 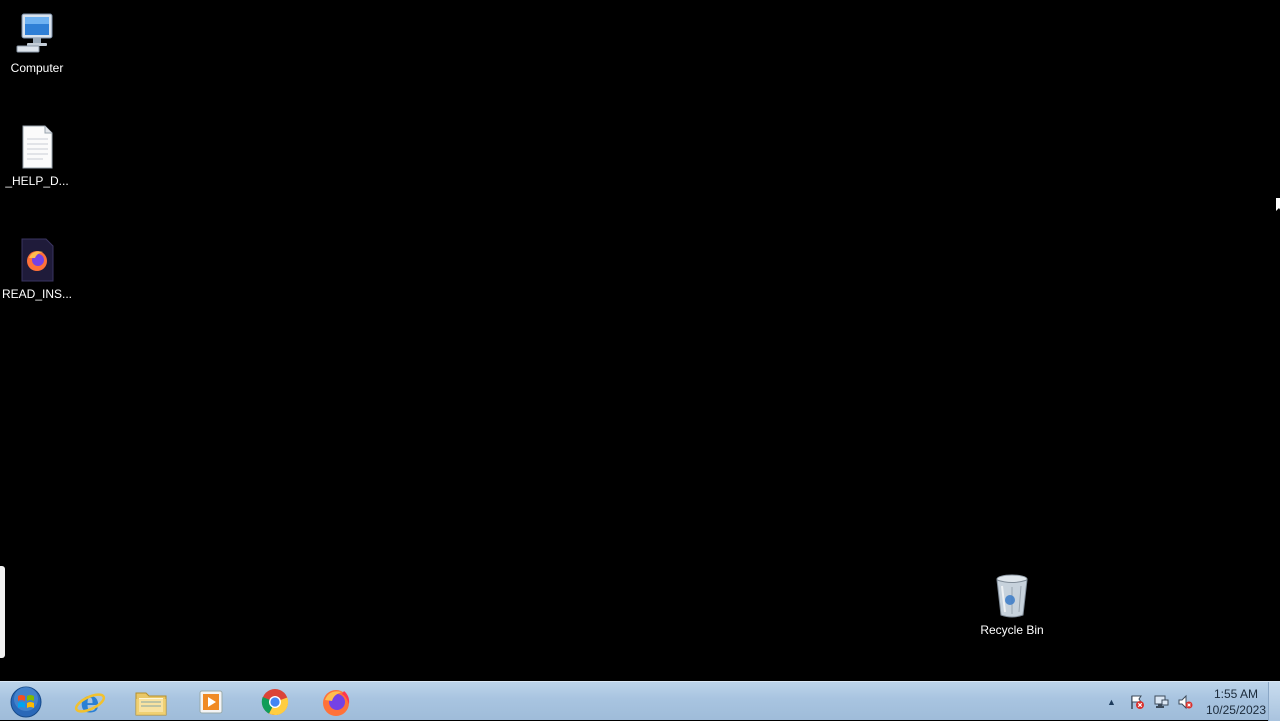 What do you see at coordinates (1012, 596) in the screenshot?
I see `recycle-bin-icon` at bounding box center [1012, 596].